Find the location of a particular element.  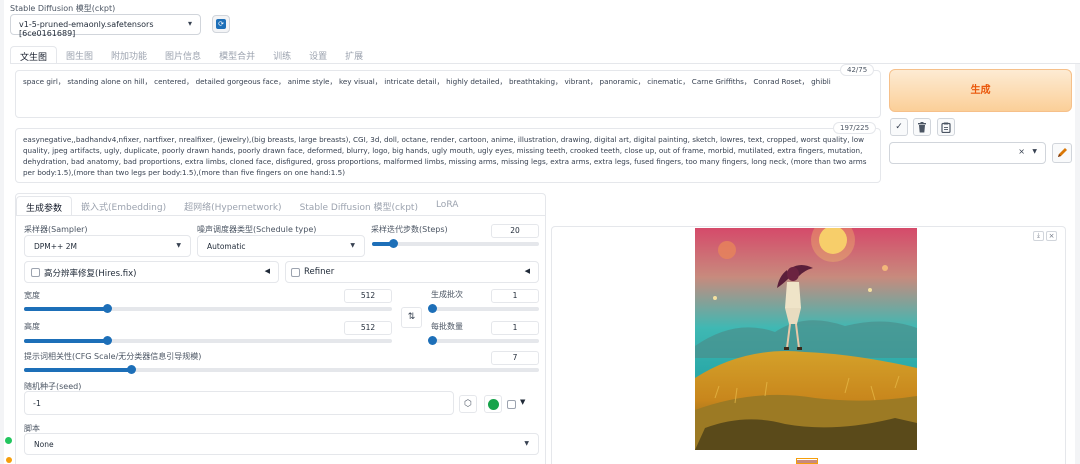

sampler-value: DPM++ 2M is located at coordinates (55, 246).